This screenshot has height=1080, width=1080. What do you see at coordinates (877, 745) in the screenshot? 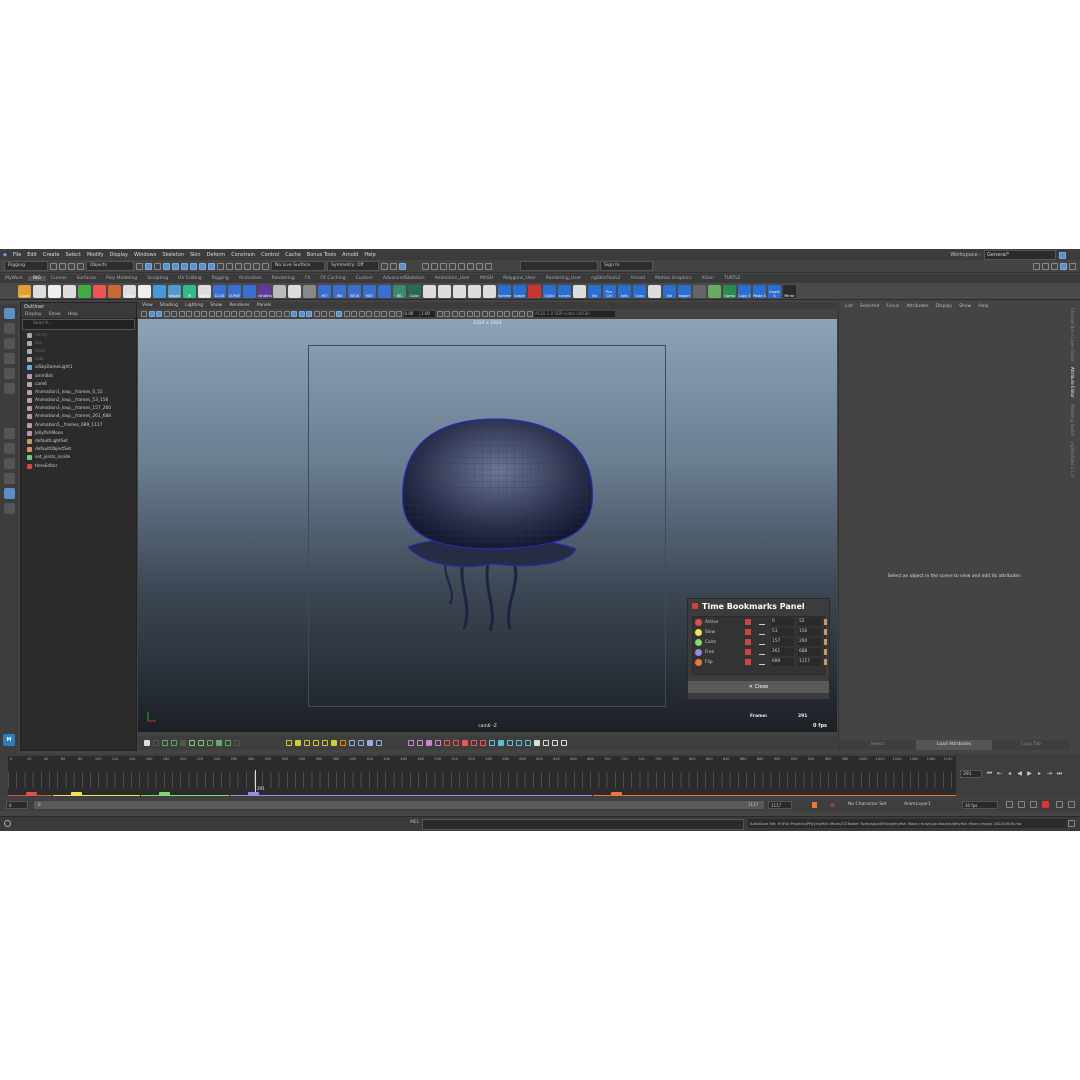
I see `select-button: Select` at bounding box center [877, 745].